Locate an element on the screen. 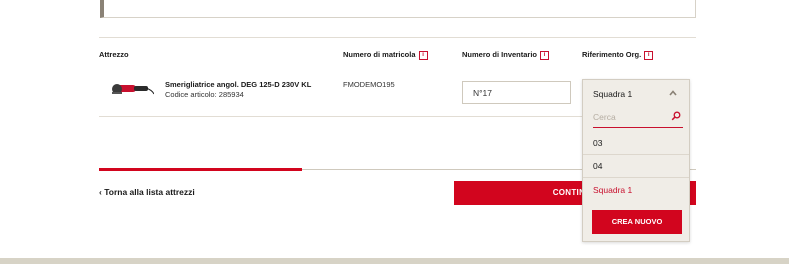 The width and height of the screenshot is (789, 264). header-org-ref: Riferimento Org. i is located at coordinates (618, 55).